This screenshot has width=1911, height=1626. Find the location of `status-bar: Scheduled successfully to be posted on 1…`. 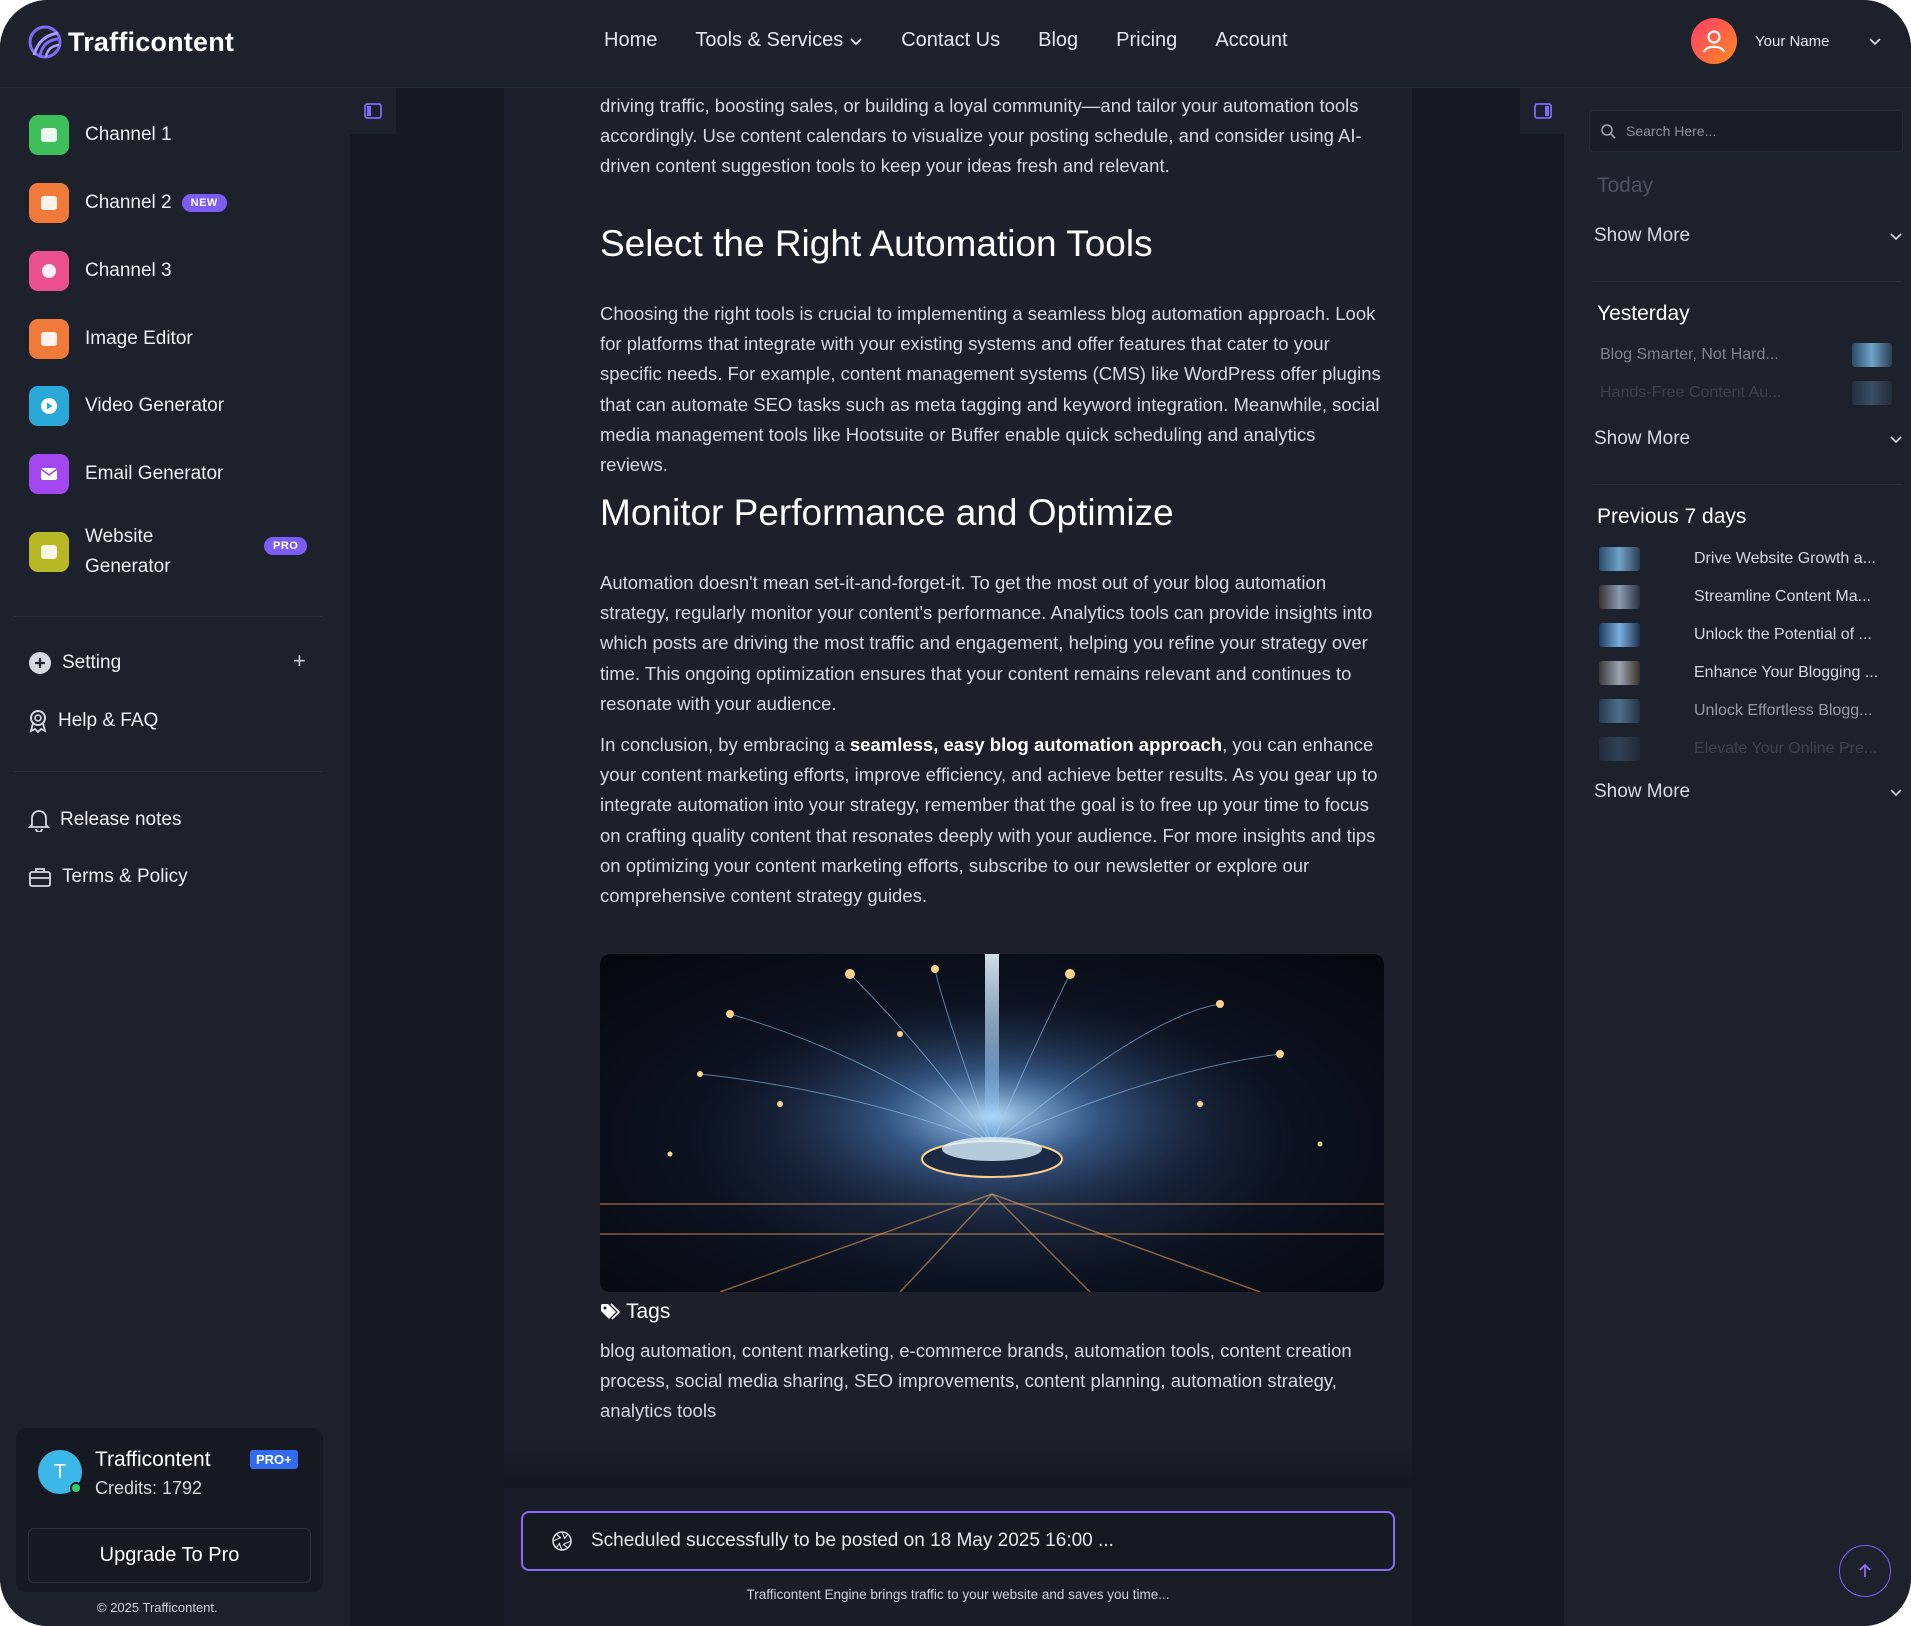

status-bar: Scheduled successfully to be posted on 1… is located at coordinates (958, 1541).